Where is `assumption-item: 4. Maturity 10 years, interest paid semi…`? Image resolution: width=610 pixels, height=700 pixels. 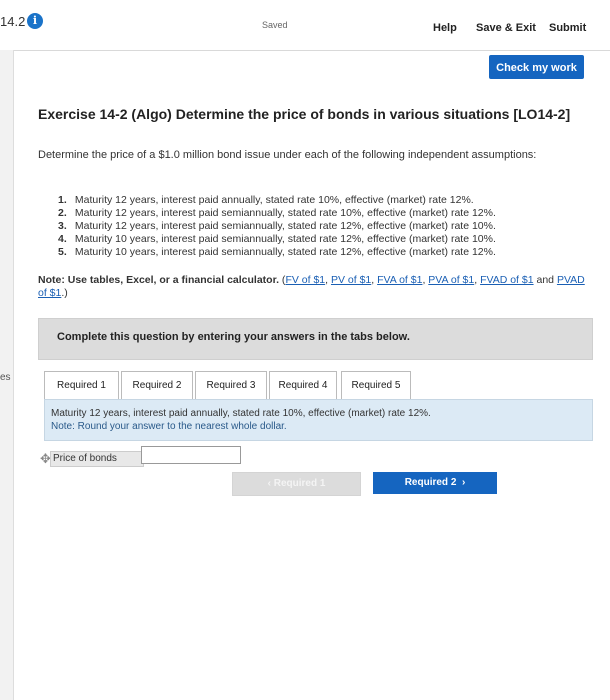
assumption-item: 4. Maturity 10 years, interest paid semi… is located at coordinates (328, 239).